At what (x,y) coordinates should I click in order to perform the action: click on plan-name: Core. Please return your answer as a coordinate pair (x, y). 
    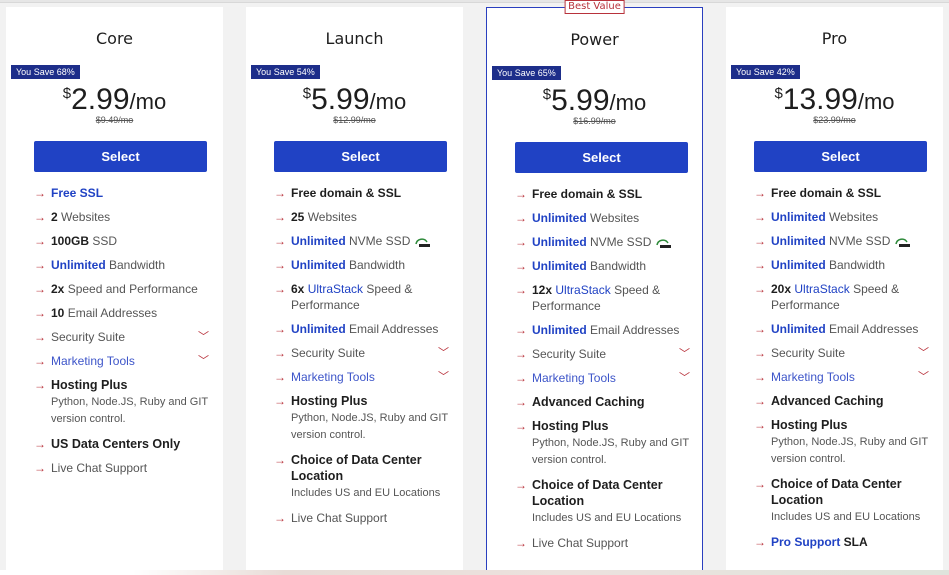
    Looking at the image, I should click on (114, 38).